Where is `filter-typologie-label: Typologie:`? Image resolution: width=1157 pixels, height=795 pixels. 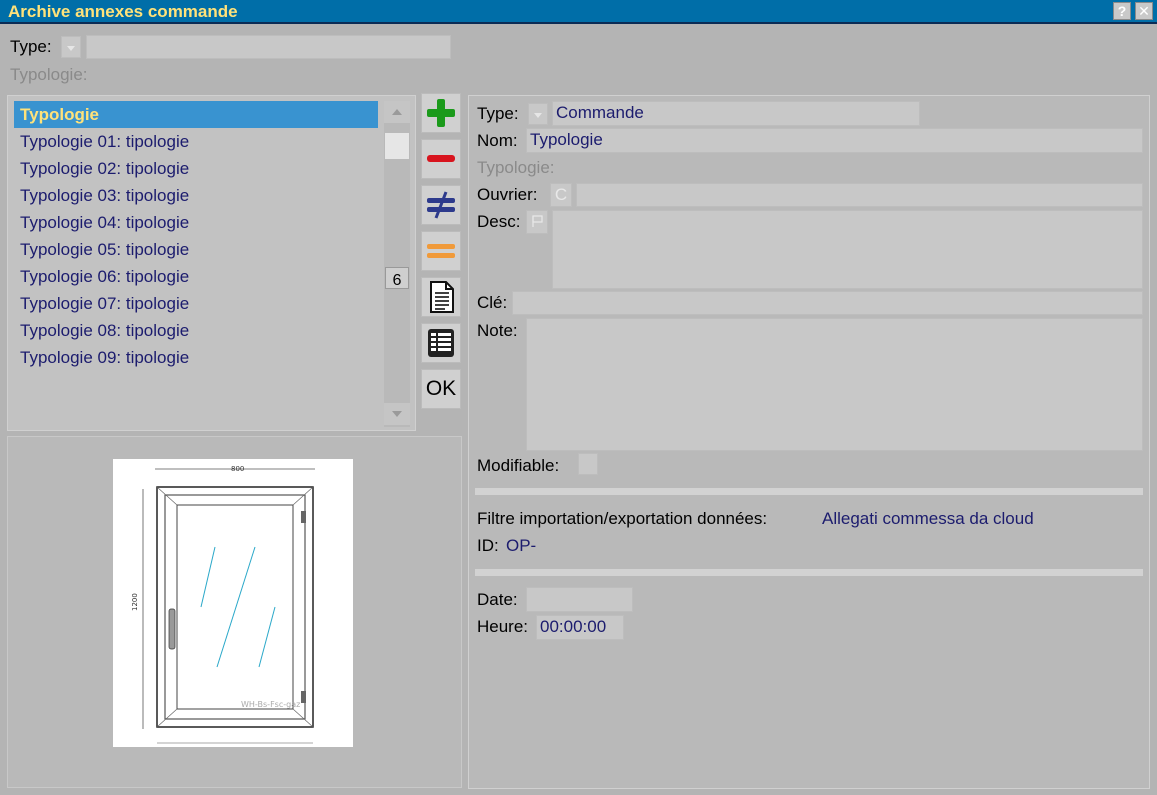
filter-typologie-label: Typologie: is located at coordinates (49, 74).